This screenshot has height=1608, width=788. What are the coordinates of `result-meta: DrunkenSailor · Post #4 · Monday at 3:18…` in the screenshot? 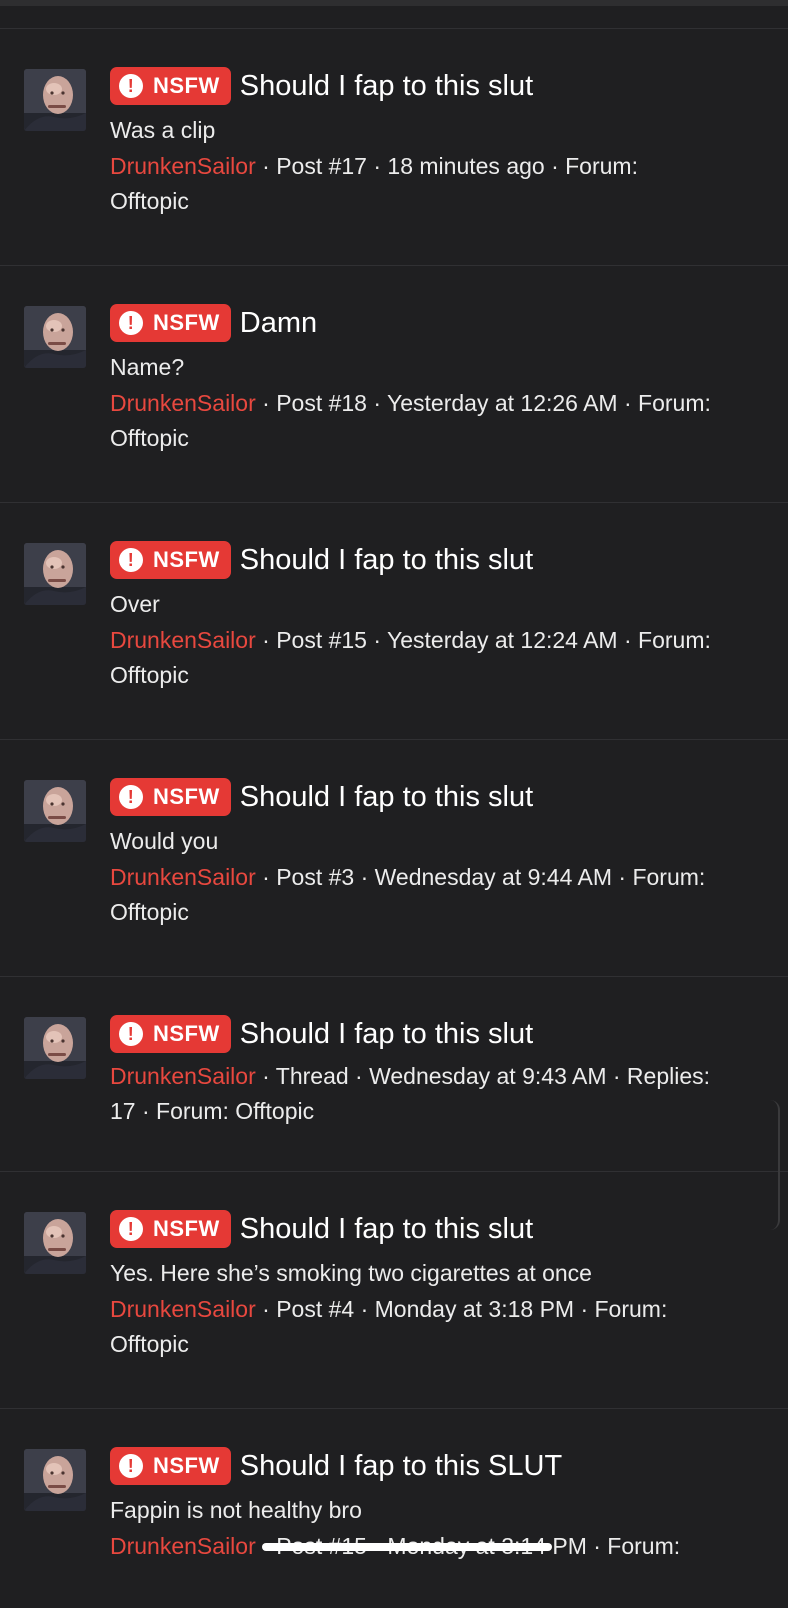 It's located at (443, 1327).